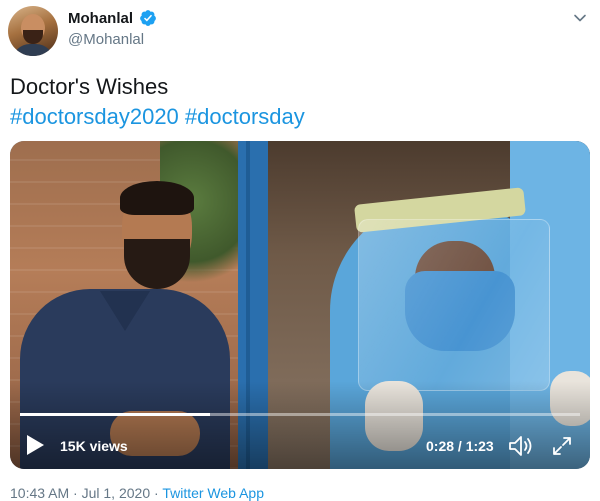 The image size is (600, 501). What do you see at coordinates (454, 305) in the screenshot?
I see `video-face-shield` at bounding box center [454, 305].